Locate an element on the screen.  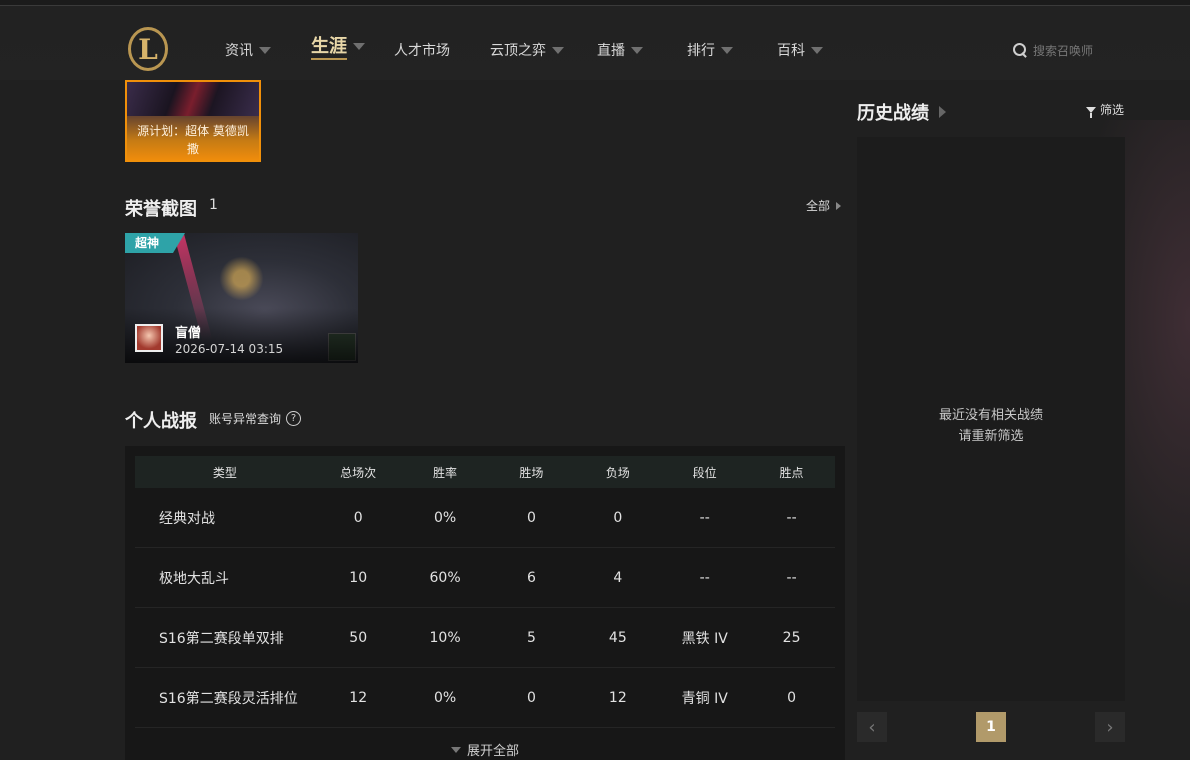
filter-icon is located at coordinates (1091, 112).